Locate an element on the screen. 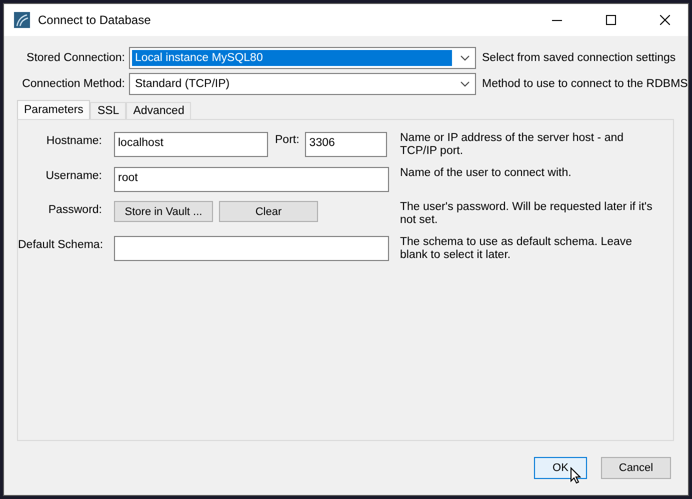 The width and height of the screenshot is (692, 499). hint-text: The user's password. Will be requested later if it's not set. is located at coordinates (527, 214).